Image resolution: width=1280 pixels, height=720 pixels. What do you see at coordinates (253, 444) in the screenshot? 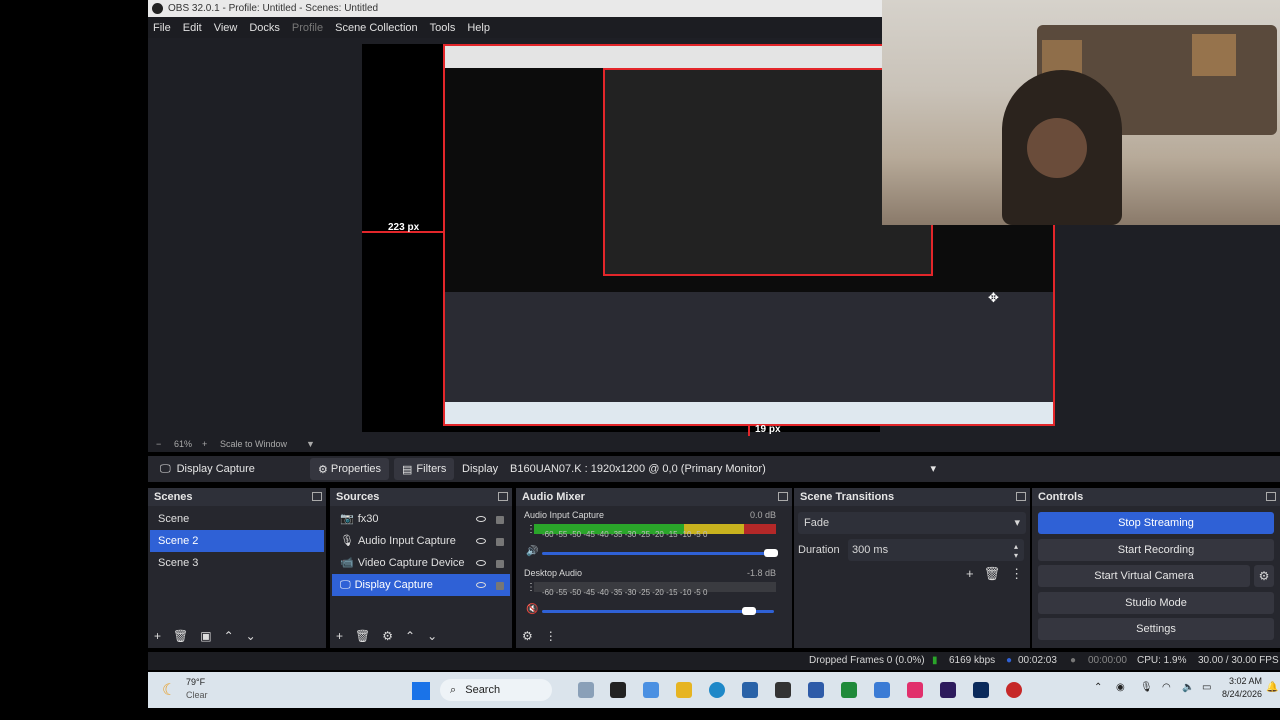
I see `scale-mode: Scale to Window` at bounding box center [253, 444].